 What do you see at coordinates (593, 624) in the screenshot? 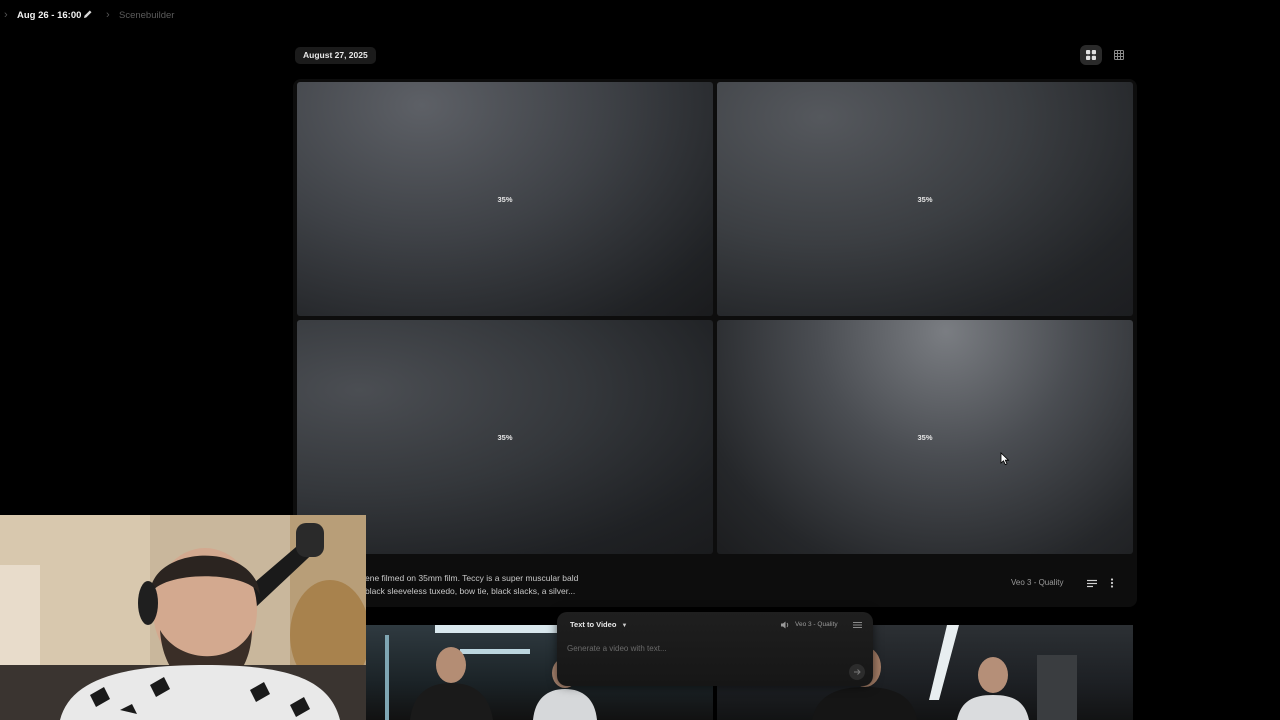
I see `mode-label: Text to Video` at bounding box center [593, 624].